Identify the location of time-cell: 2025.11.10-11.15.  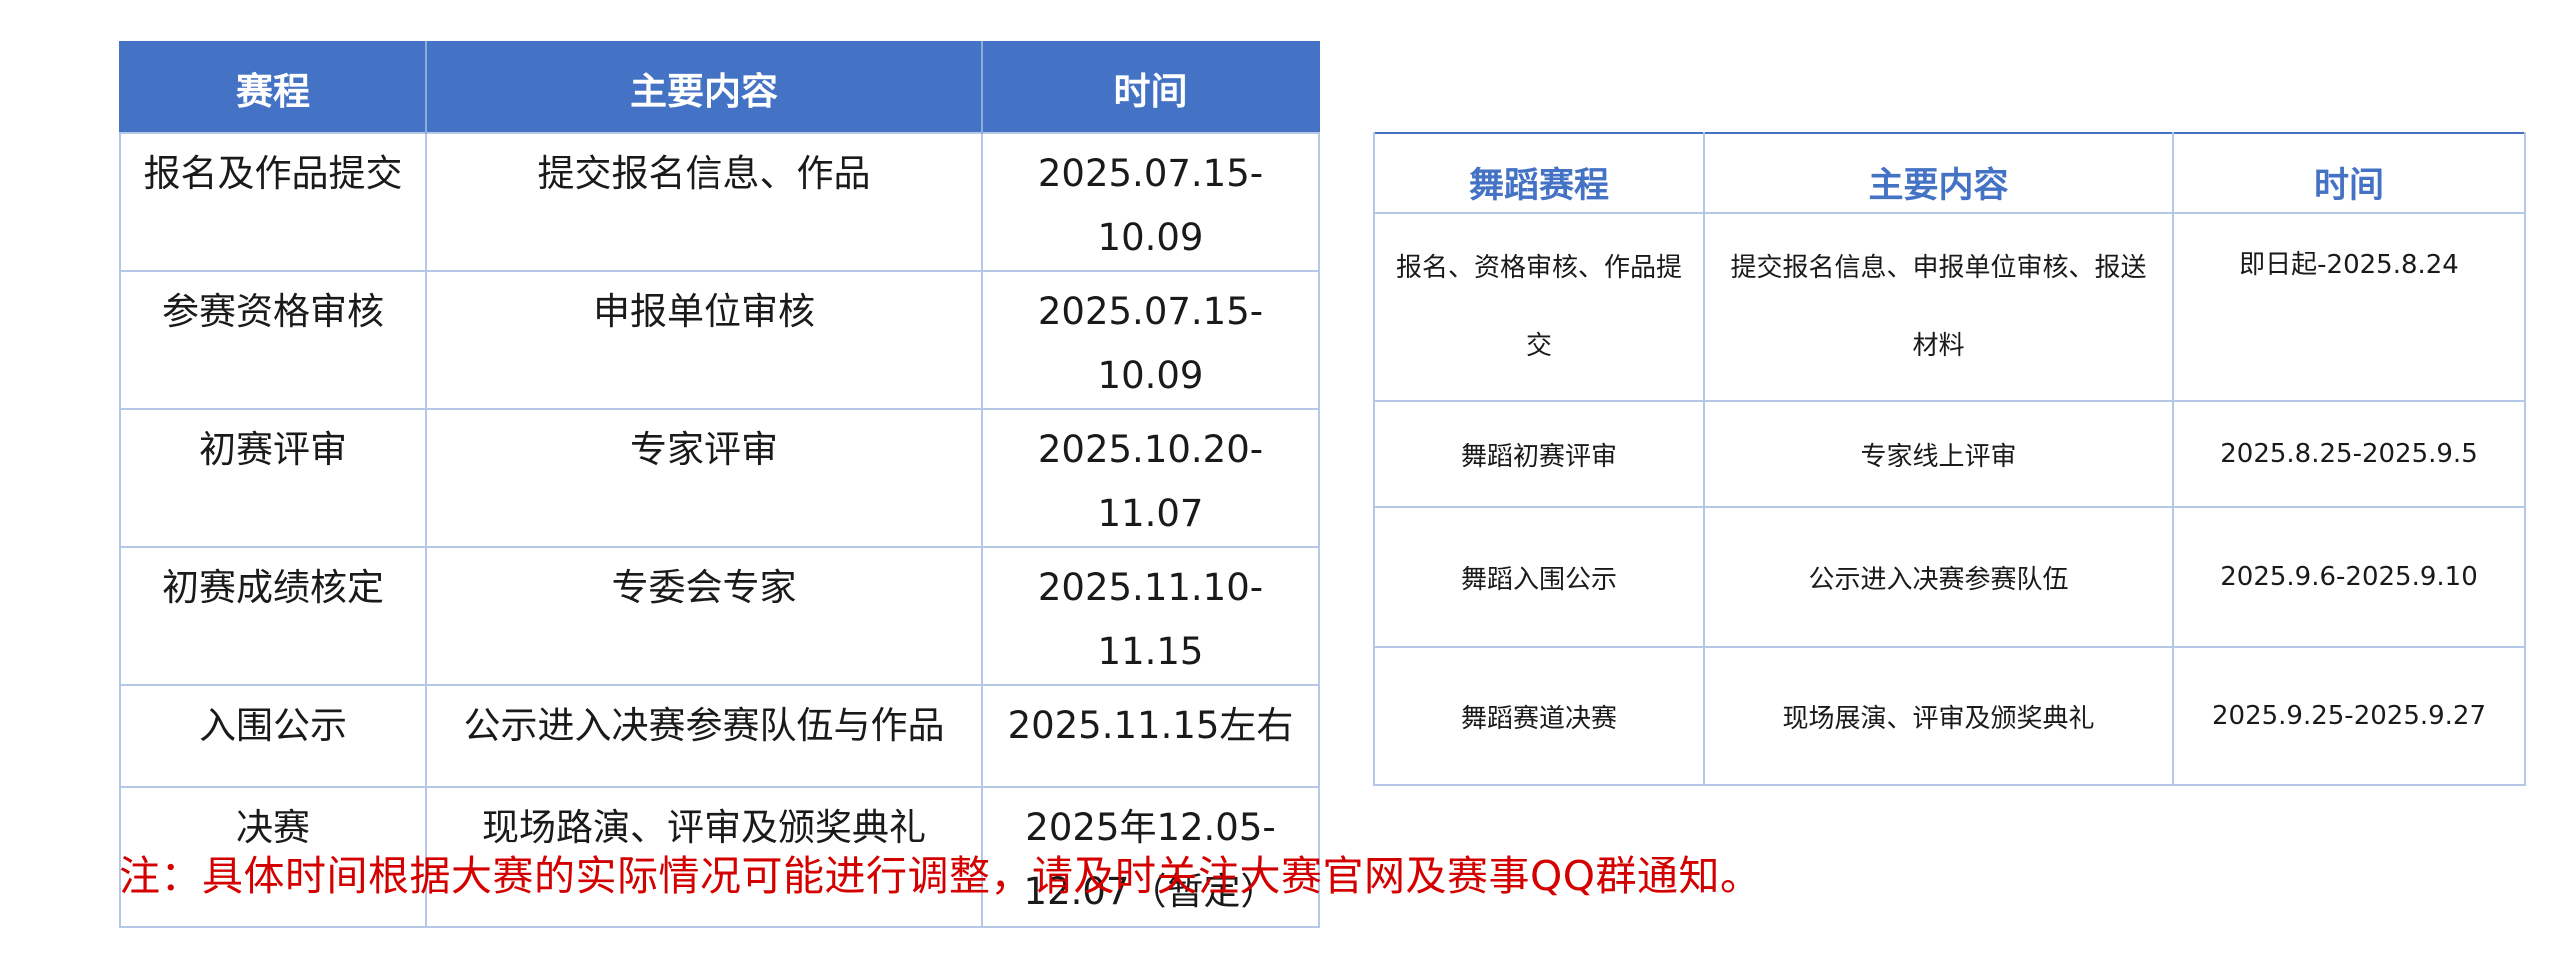
(1150, 616).